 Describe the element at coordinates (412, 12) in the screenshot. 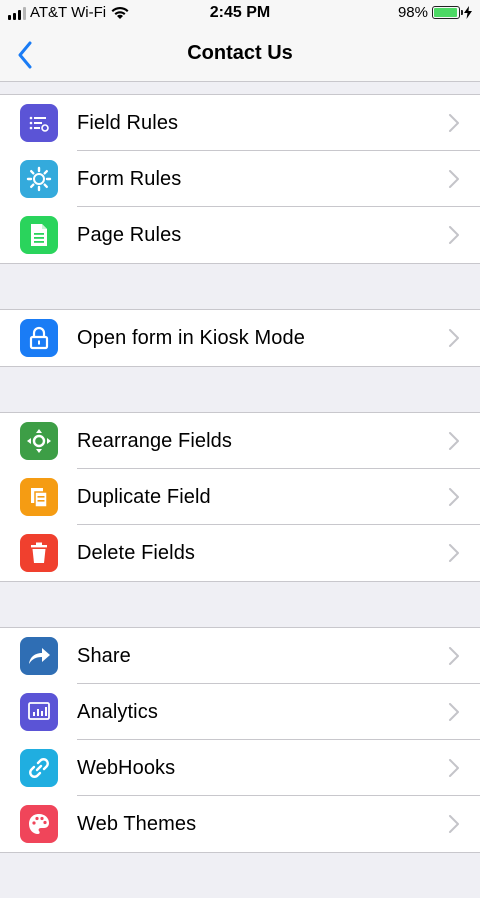

I see `battery-percentage: 98%` at that location.